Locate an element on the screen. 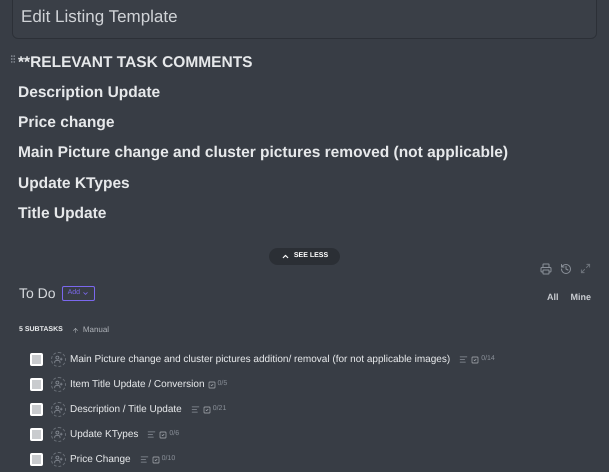 This screenshot has width=609, height=472. drag-handle-icon is located at coordinates (13, 59).